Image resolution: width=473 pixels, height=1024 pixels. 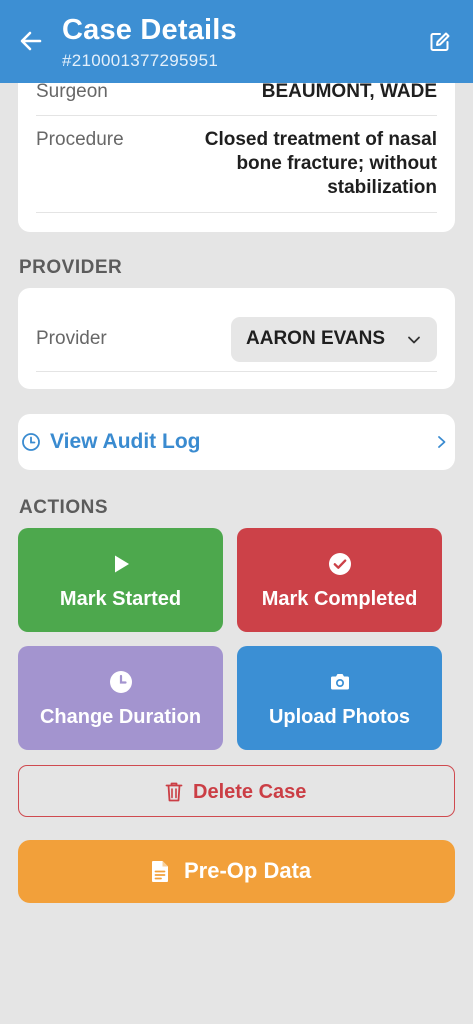 I want to click on pre-op-data-button: Pre-Op Data, so click(x=236, y=871).